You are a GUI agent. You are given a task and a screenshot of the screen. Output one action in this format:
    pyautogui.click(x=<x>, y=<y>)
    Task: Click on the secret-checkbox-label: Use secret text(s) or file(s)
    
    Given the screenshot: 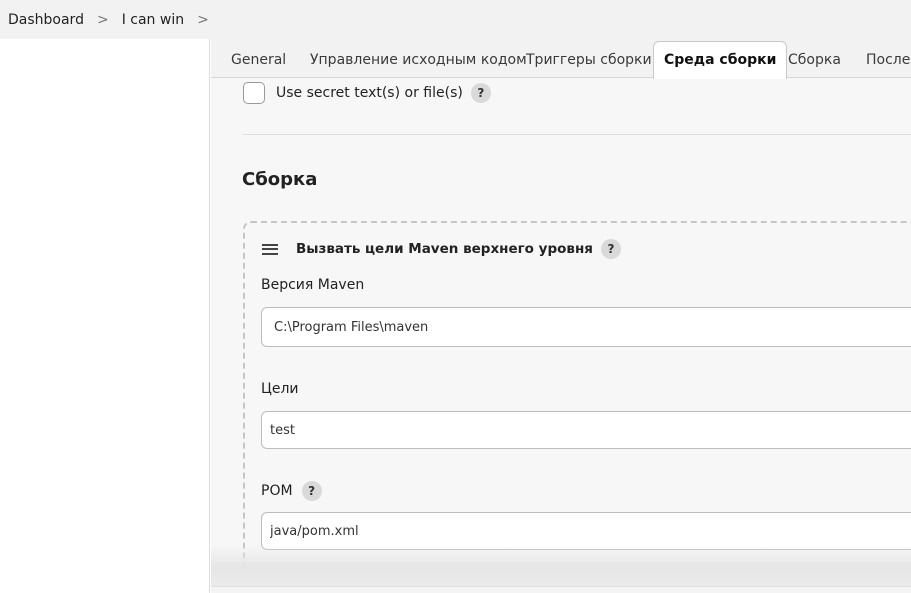 What is the action you would take?
    pyautogui.click(x=369, y=93)
    